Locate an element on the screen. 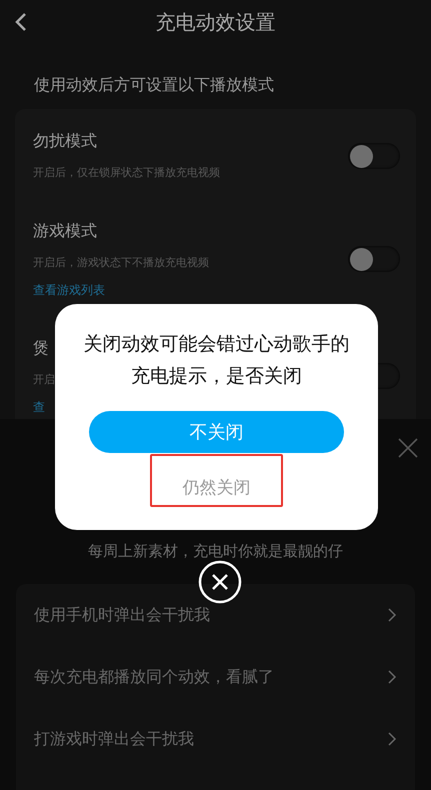 This screenshot has width=431, height=790. mode-title: 勿扰模式 is located at coordinates (65, 141).